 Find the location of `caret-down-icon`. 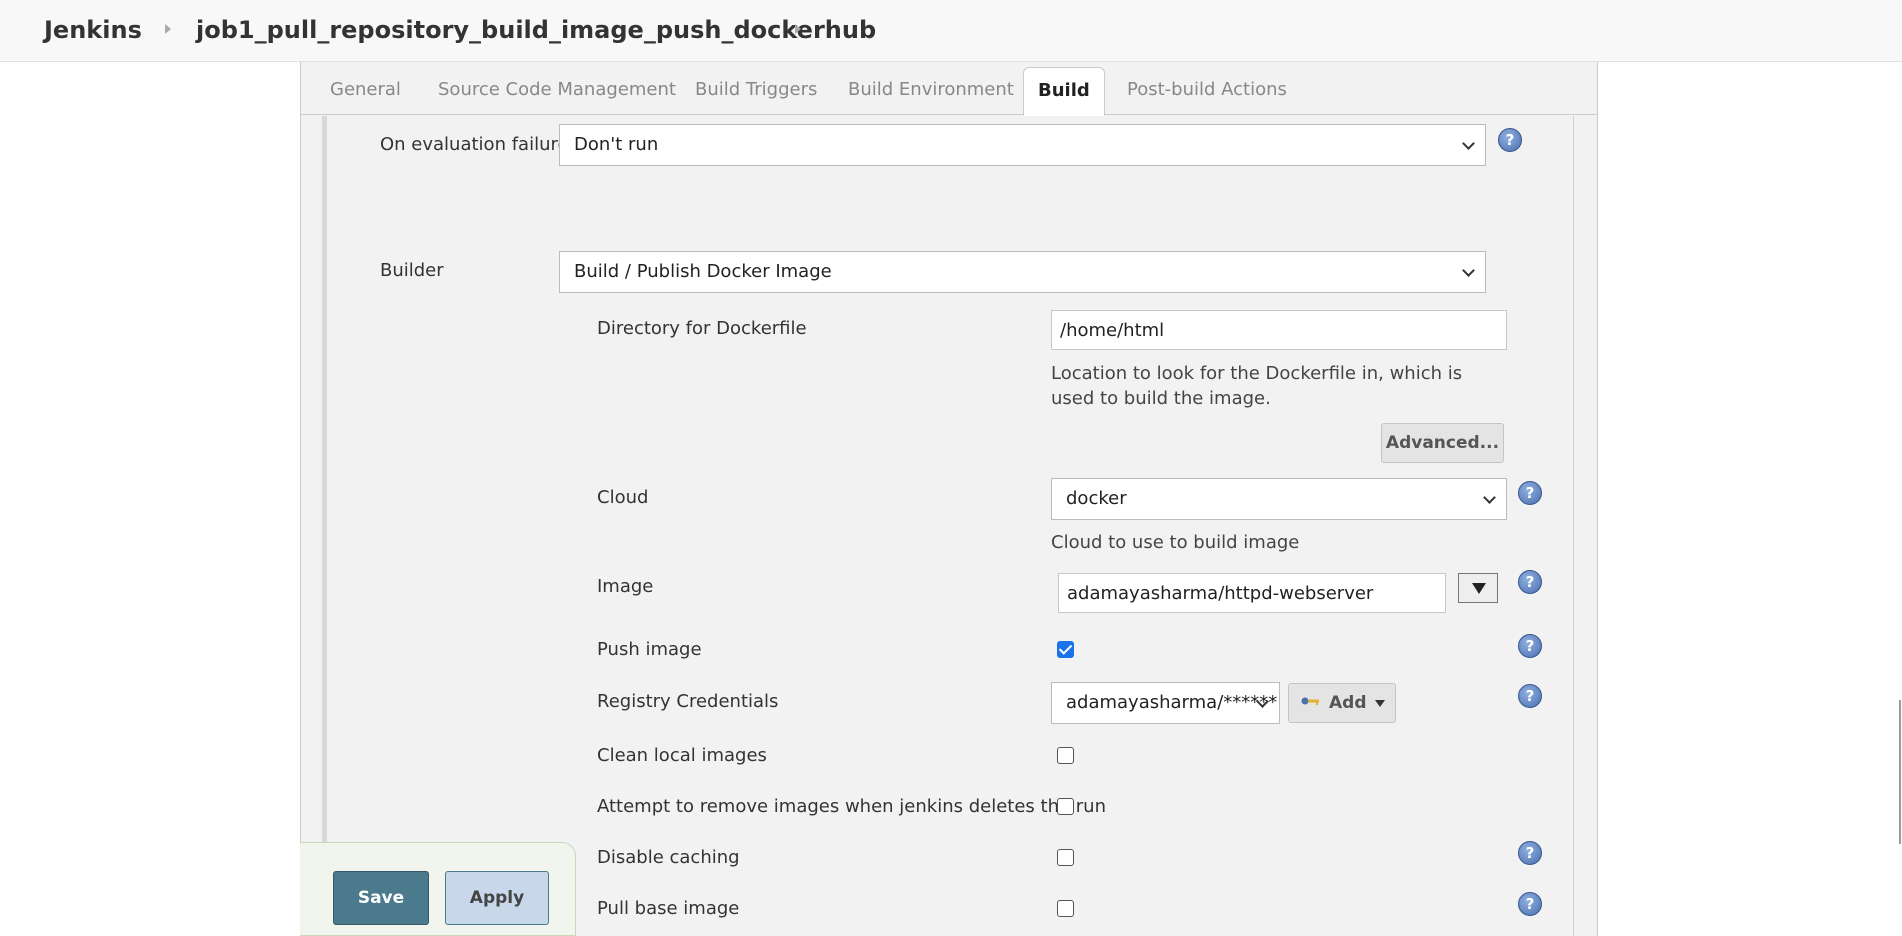

caret-down-icon is located at coordinates (1380, 703).